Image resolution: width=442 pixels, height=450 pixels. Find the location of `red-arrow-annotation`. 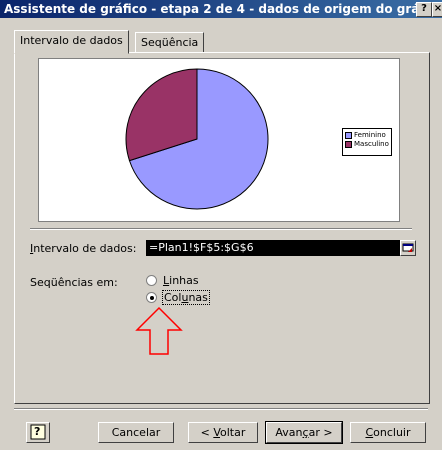

red-arrow-annotation is located at coordinates (159, 330).